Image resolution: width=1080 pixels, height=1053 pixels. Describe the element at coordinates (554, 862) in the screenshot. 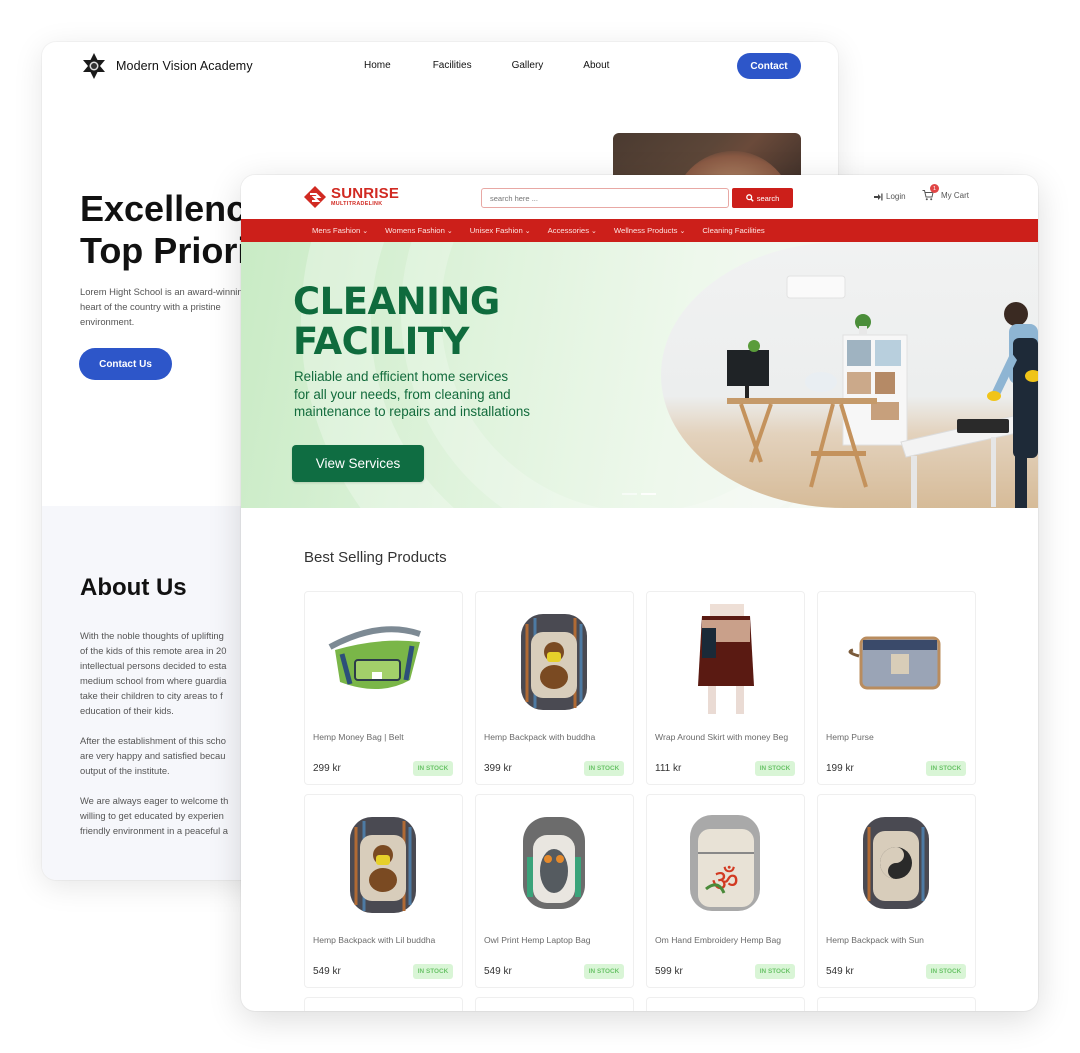

I see `product-image-owl-backpack` at that location.